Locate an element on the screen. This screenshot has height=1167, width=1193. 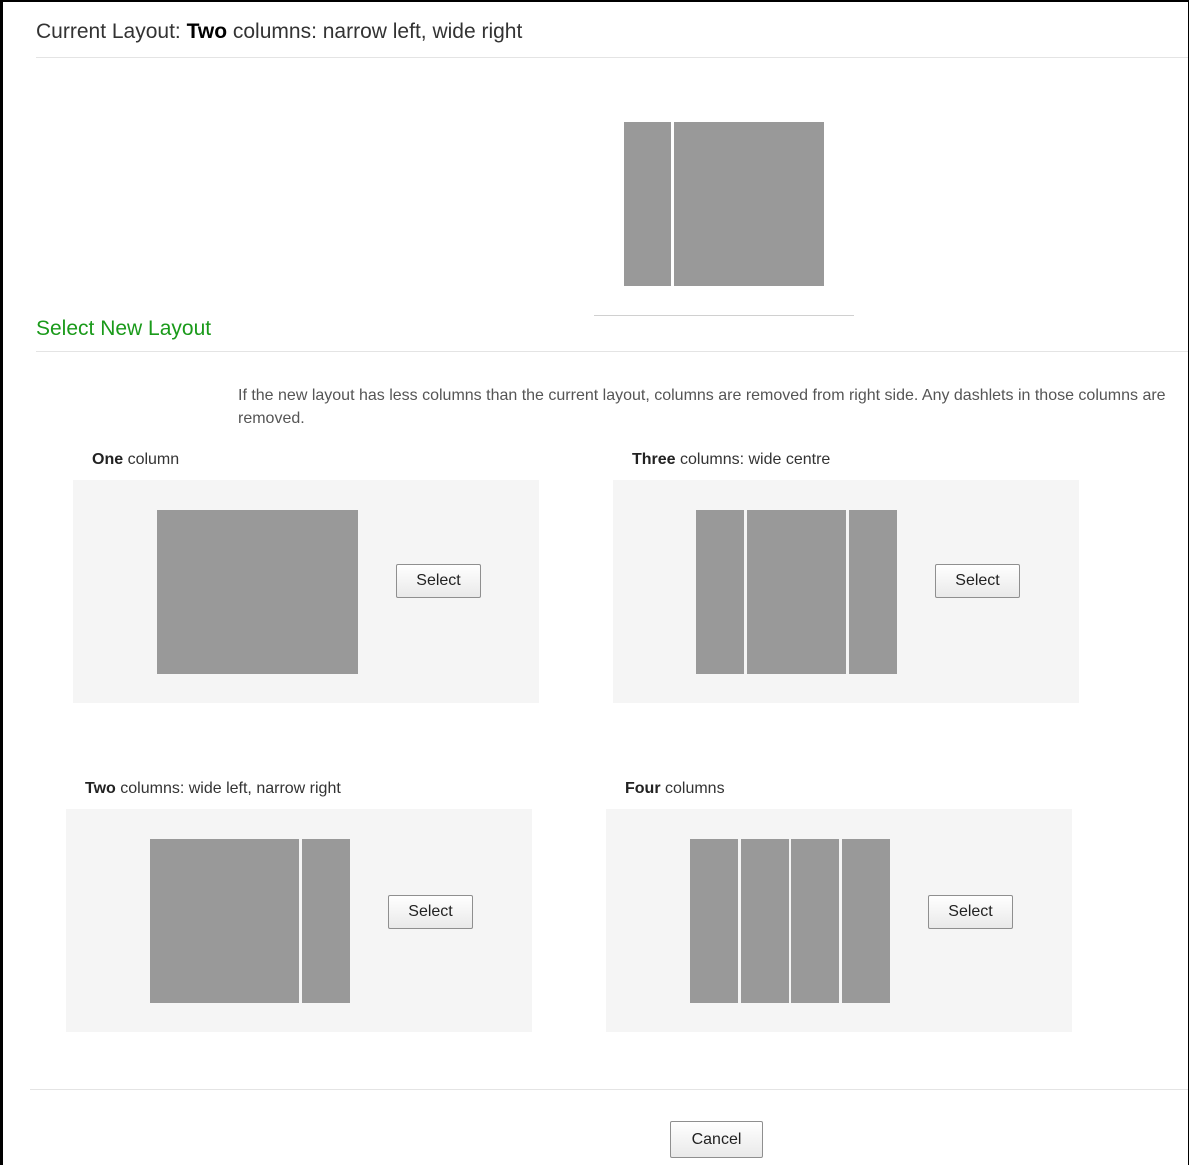
option-label-bold: Two is located at coordinates (100, 788).